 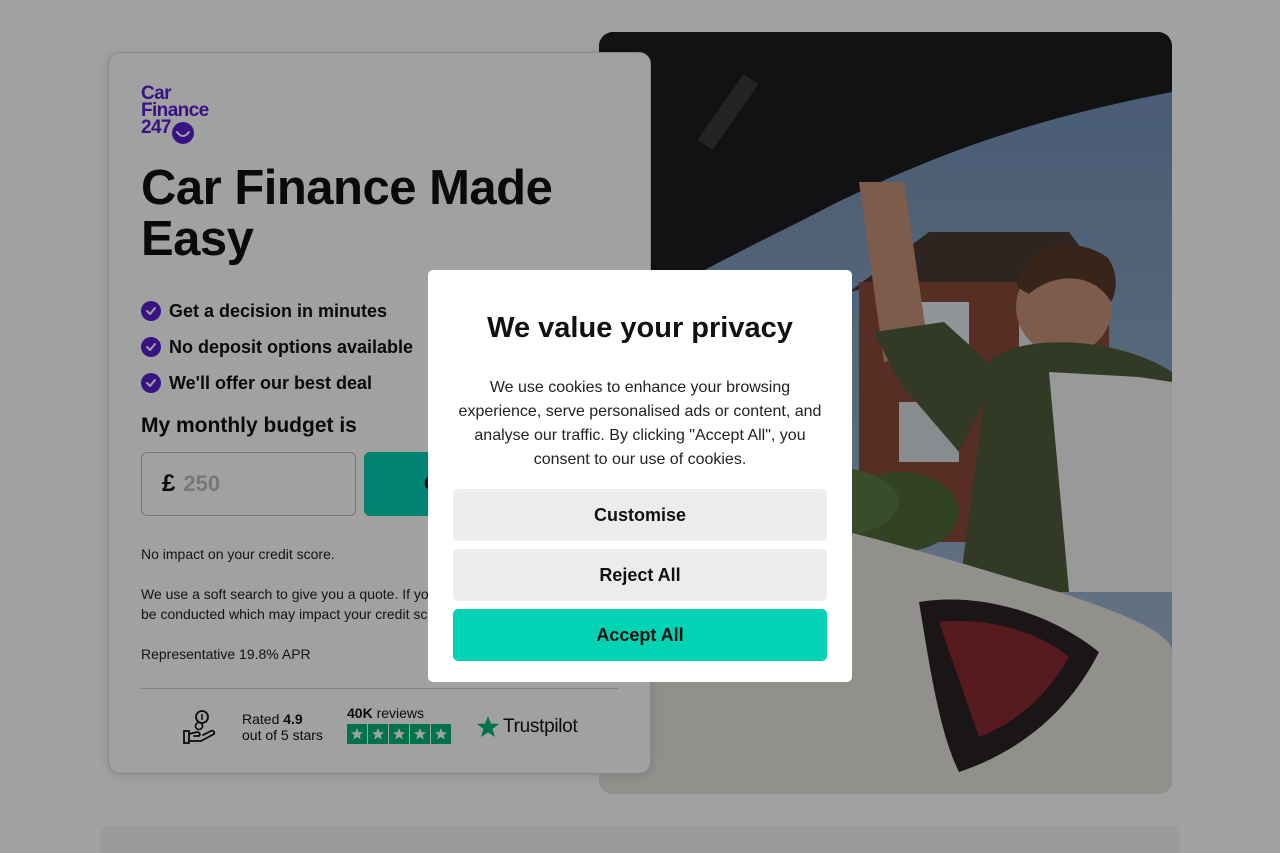 What do you see at coordinates (640, 635) in the screenshot?
I see `accept-all-button: Accept All` at bounding box center [640, 635].